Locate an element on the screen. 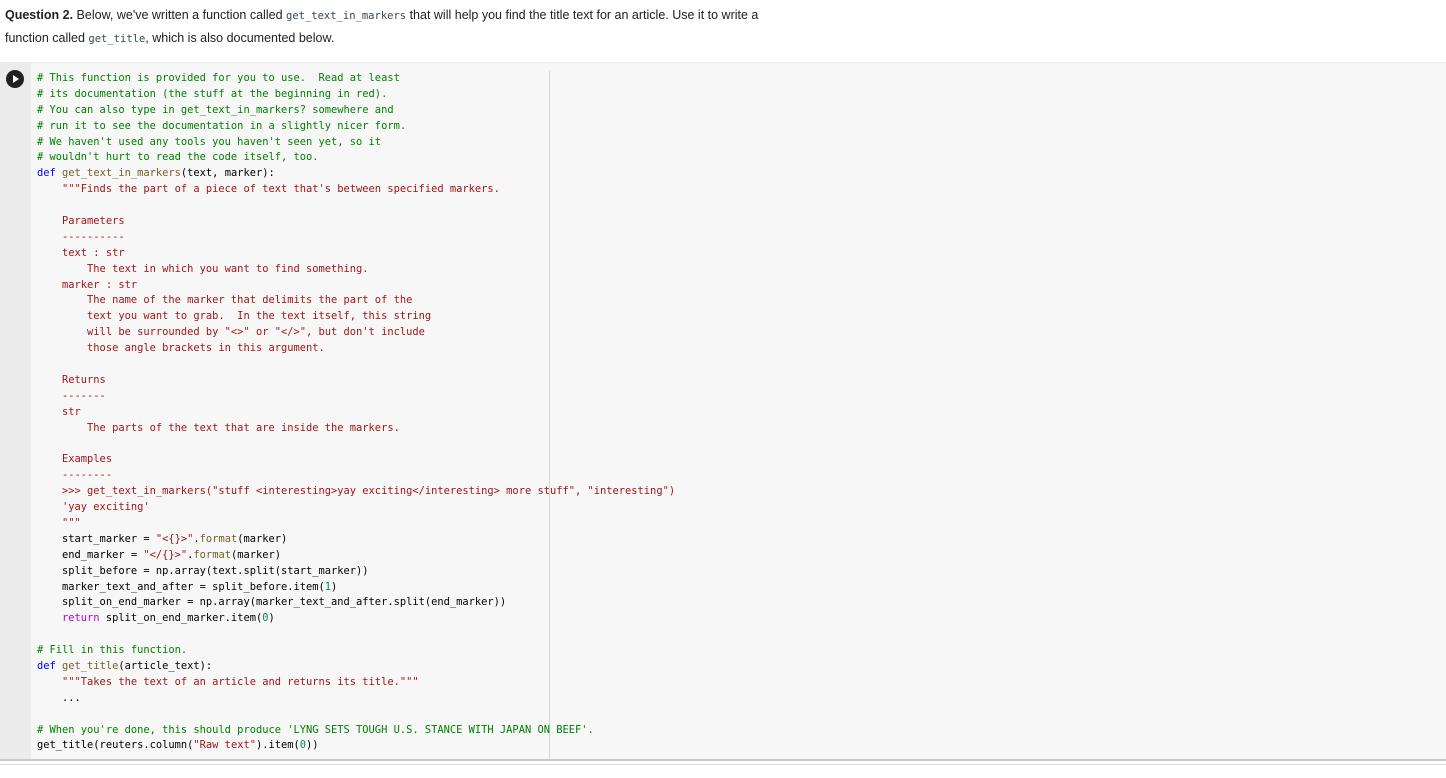 The image size is (1446, 778). code-token: Examples is located at coordinates (75, 459).